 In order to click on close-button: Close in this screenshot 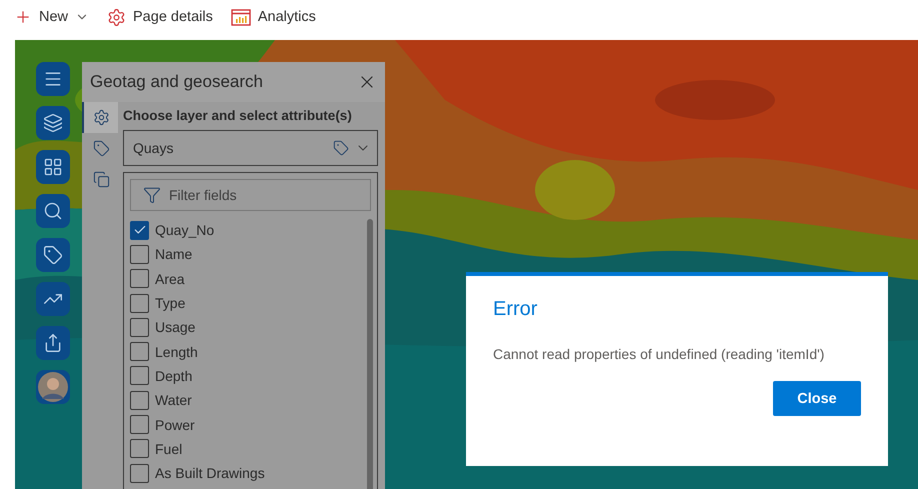, I will do `click(817, 398)`.